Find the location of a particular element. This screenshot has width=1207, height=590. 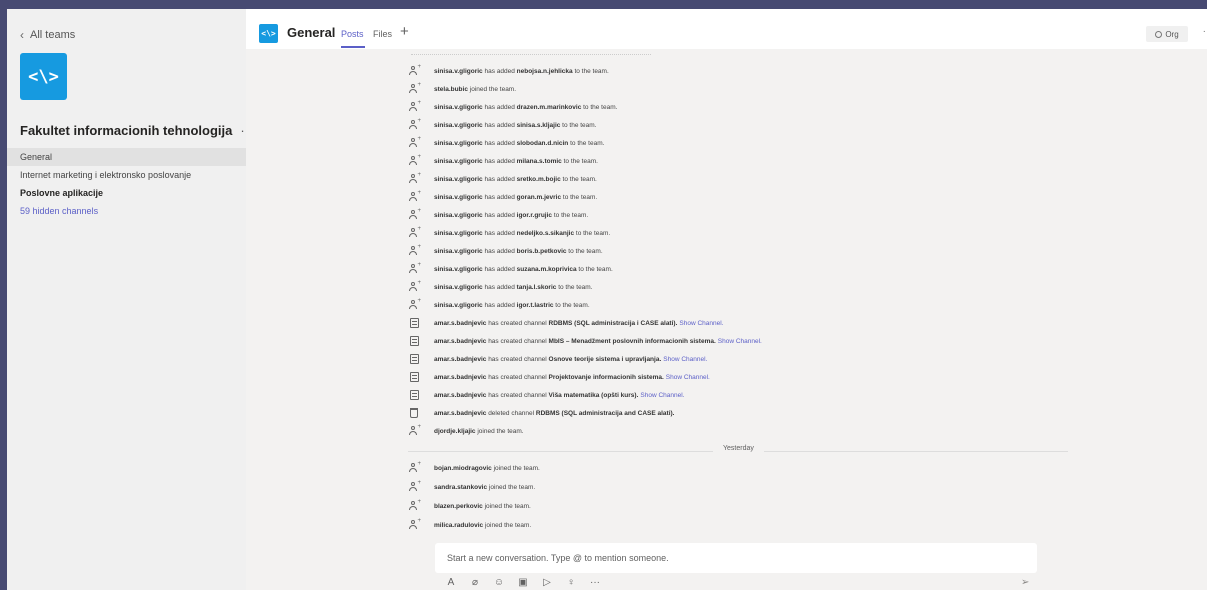

activity-user: djordje.kljajic is located at coordinates (455, 431).